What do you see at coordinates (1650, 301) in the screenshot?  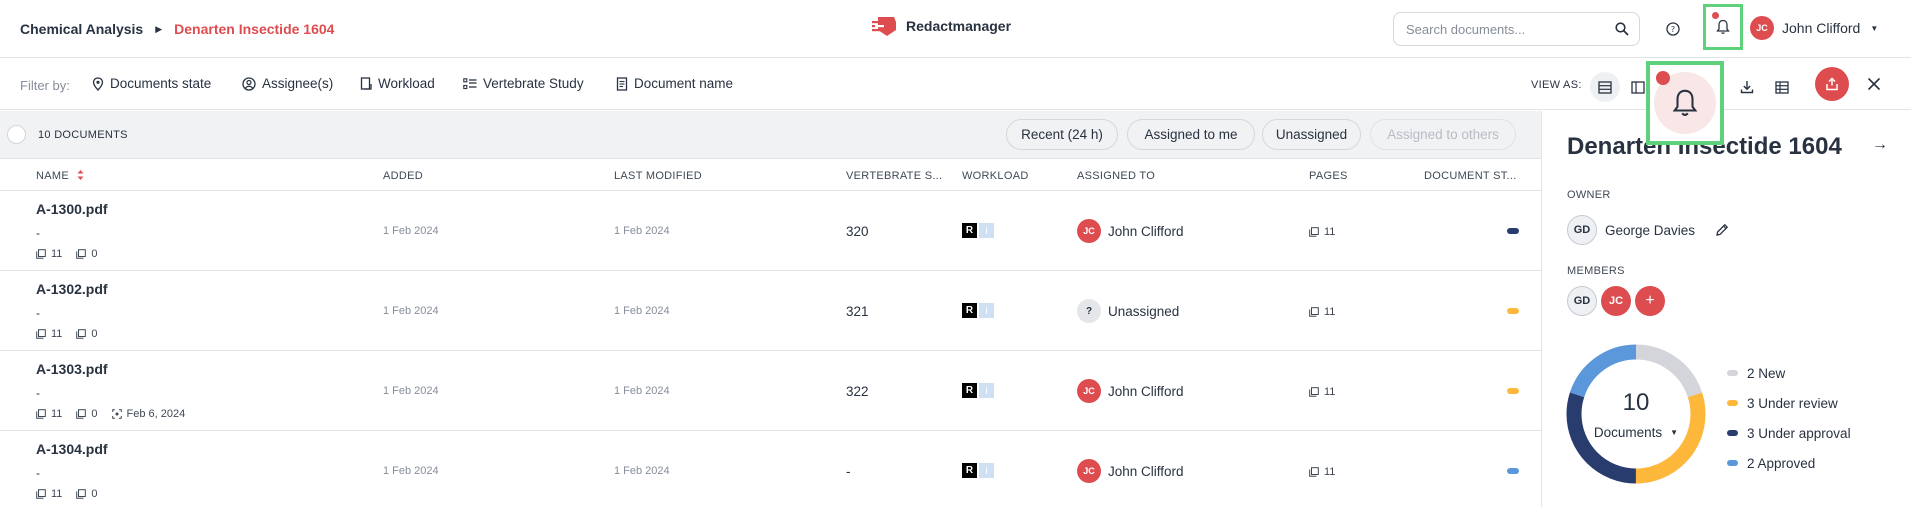 I see `add-member-button: +` at bounding box center [1650, 301].